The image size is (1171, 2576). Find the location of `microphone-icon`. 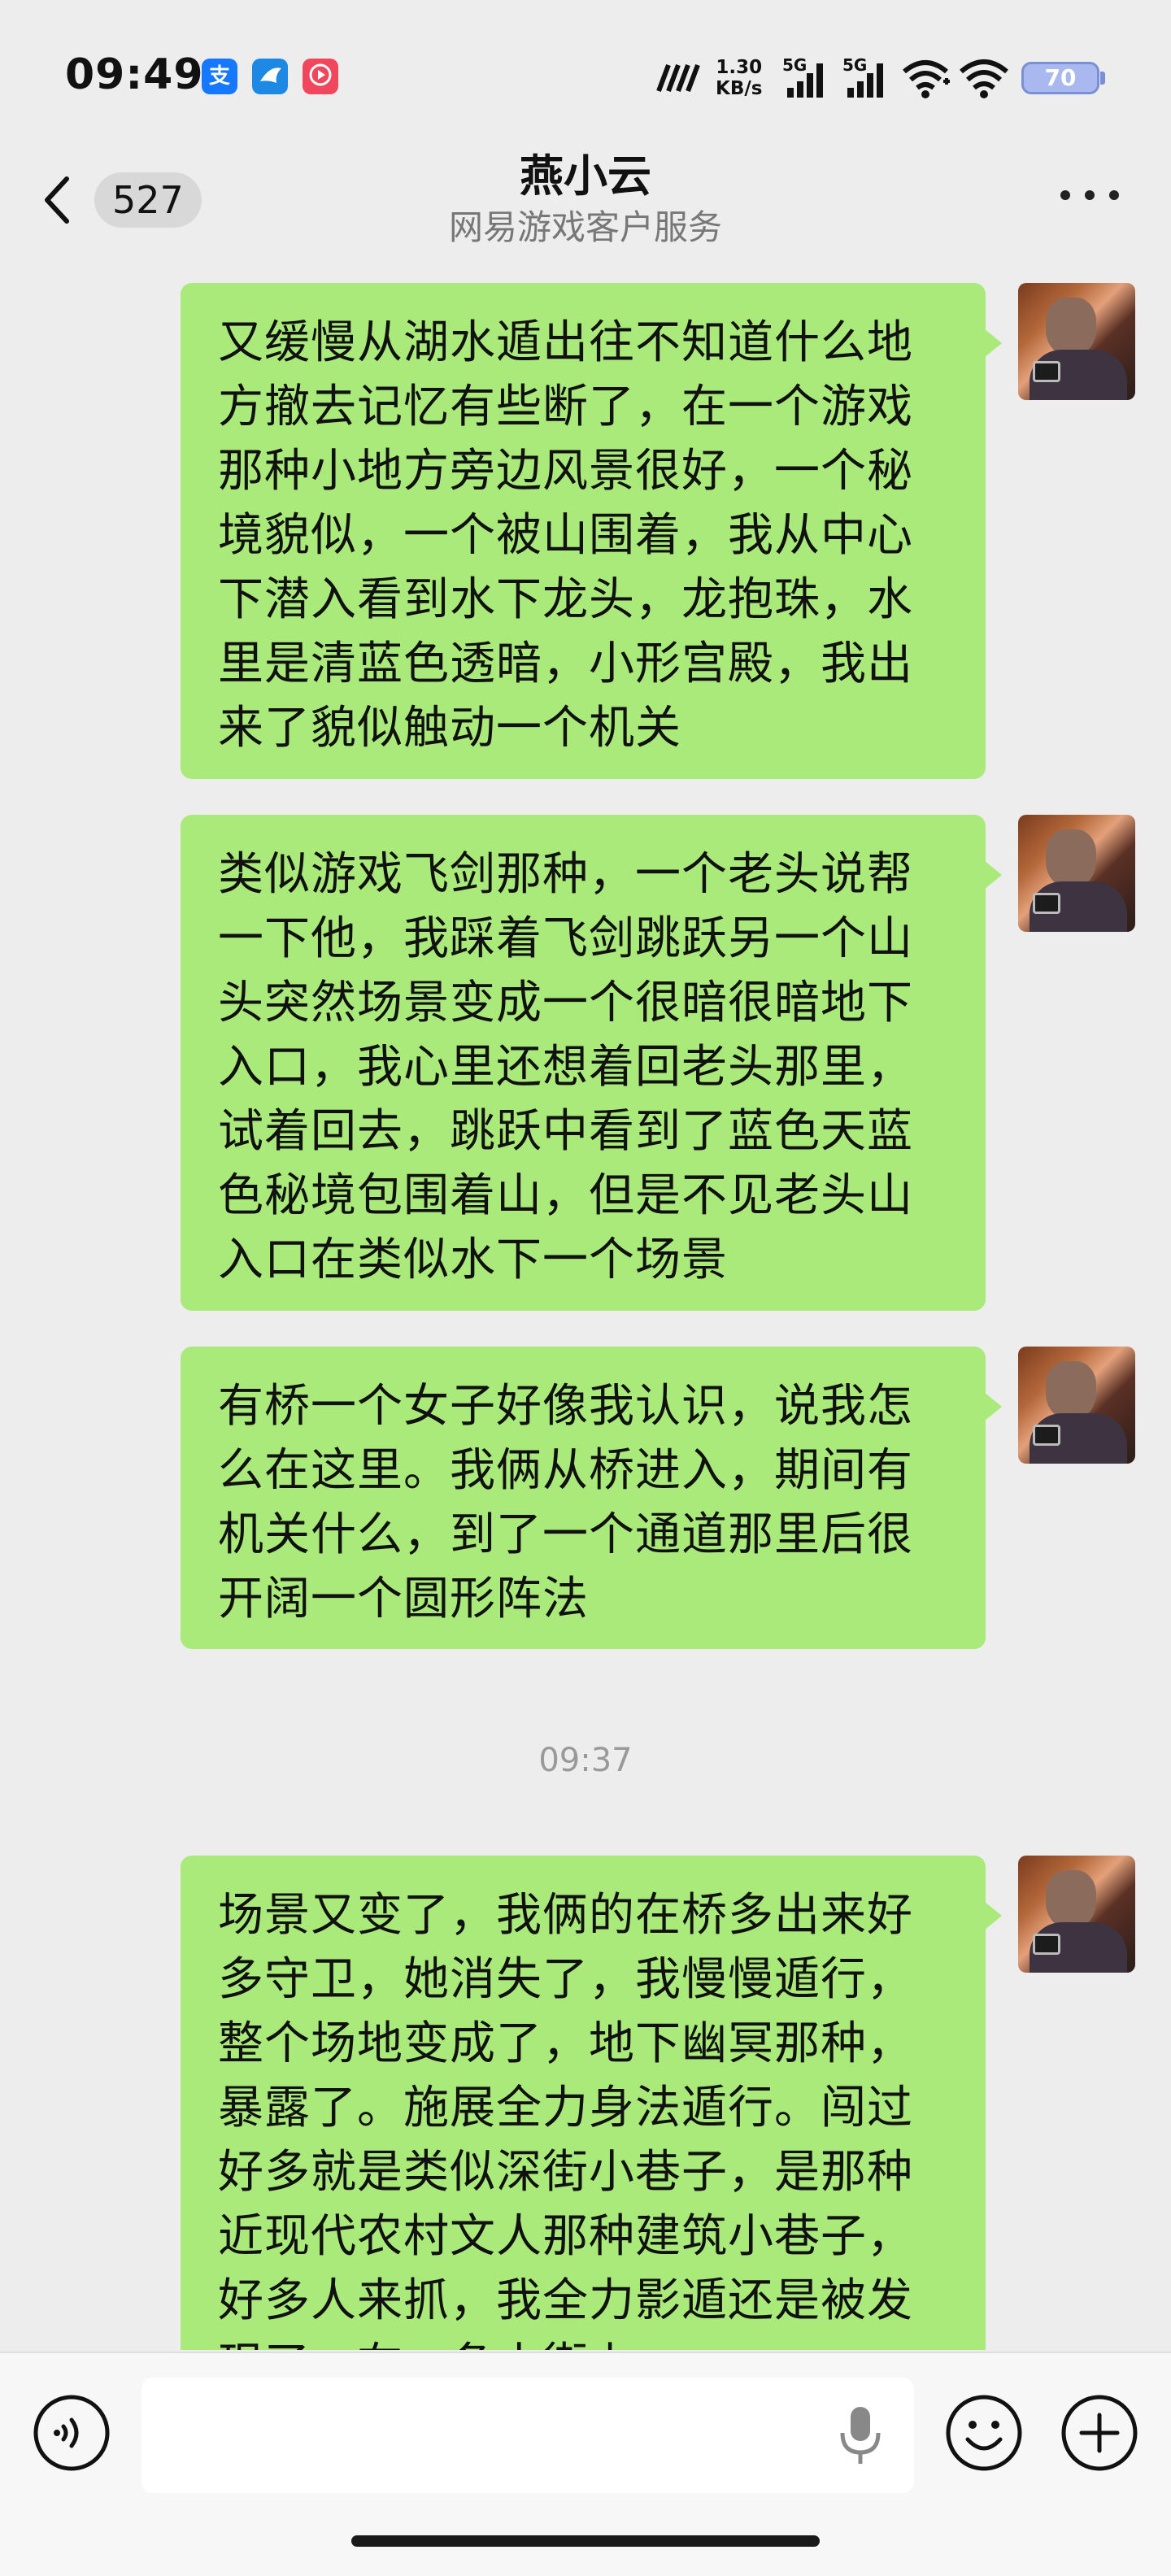

microphone-icon is located at coordinates (861, 2436).